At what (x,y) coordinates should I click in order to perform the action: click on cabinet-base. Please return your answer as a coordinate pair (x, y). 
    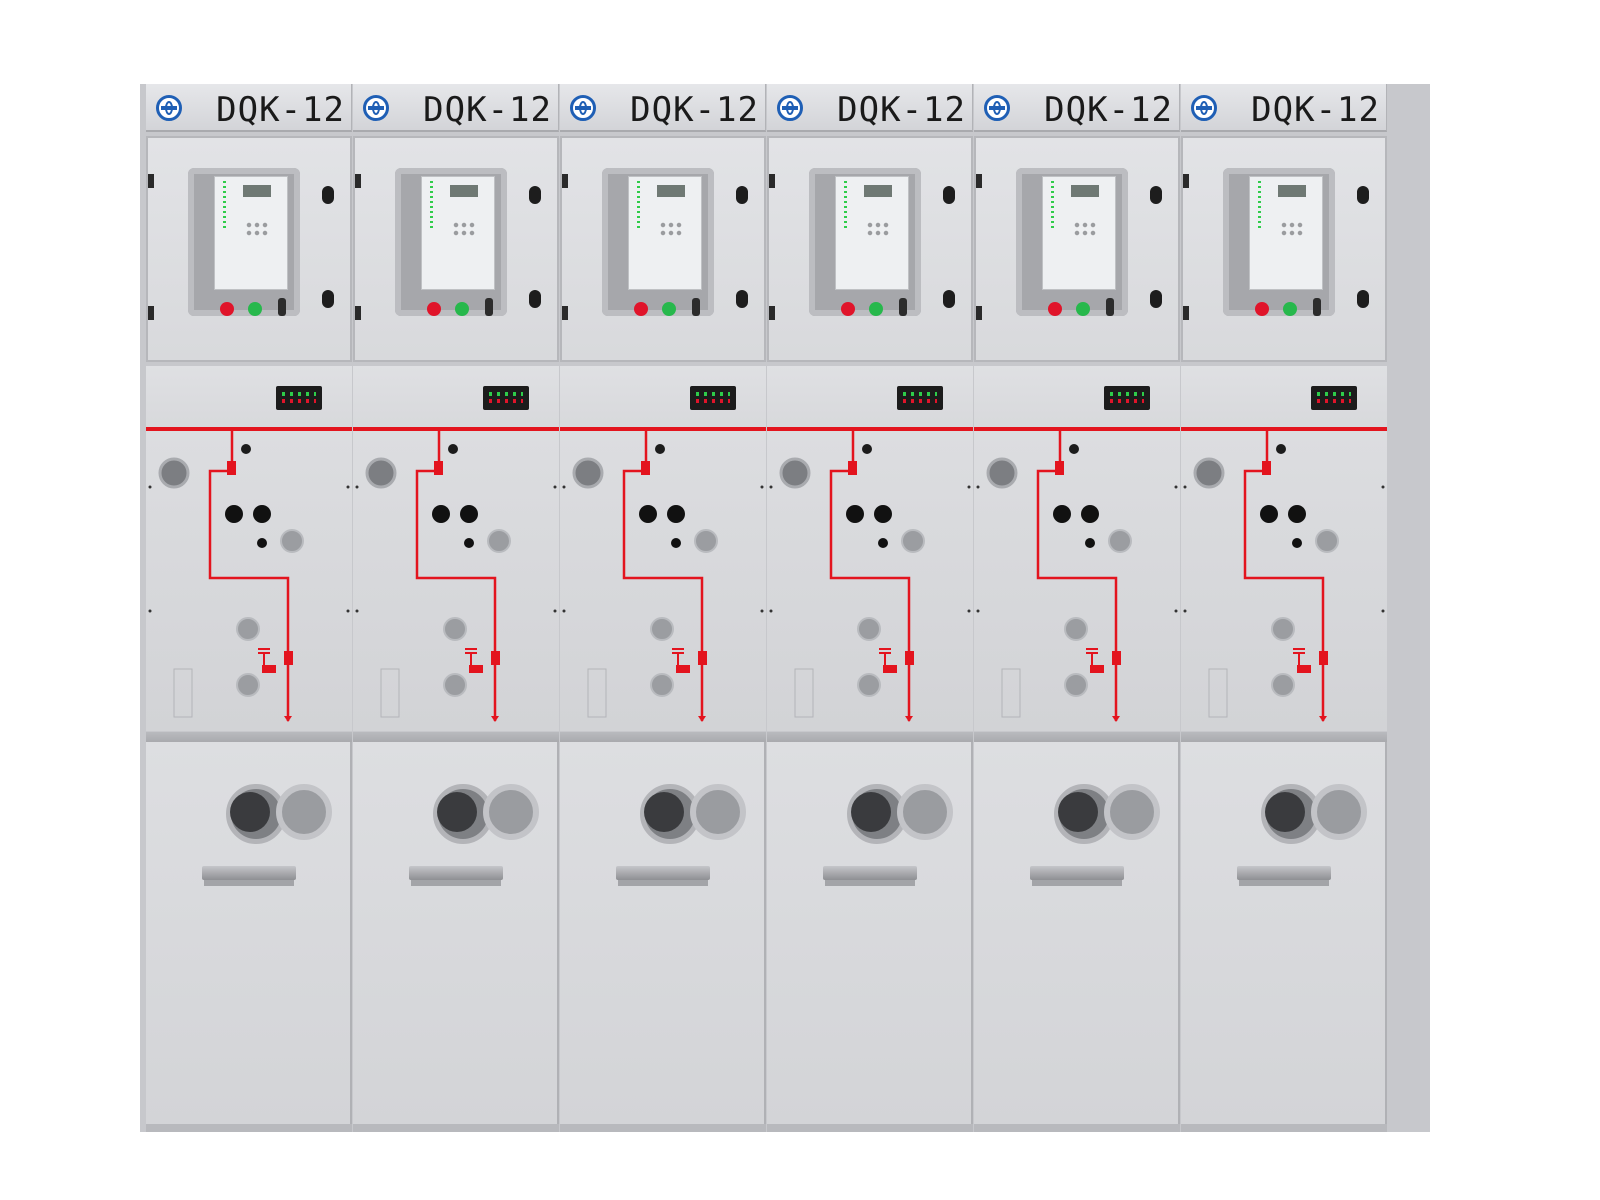
    Looking at the image, I should click on (249, 1128).